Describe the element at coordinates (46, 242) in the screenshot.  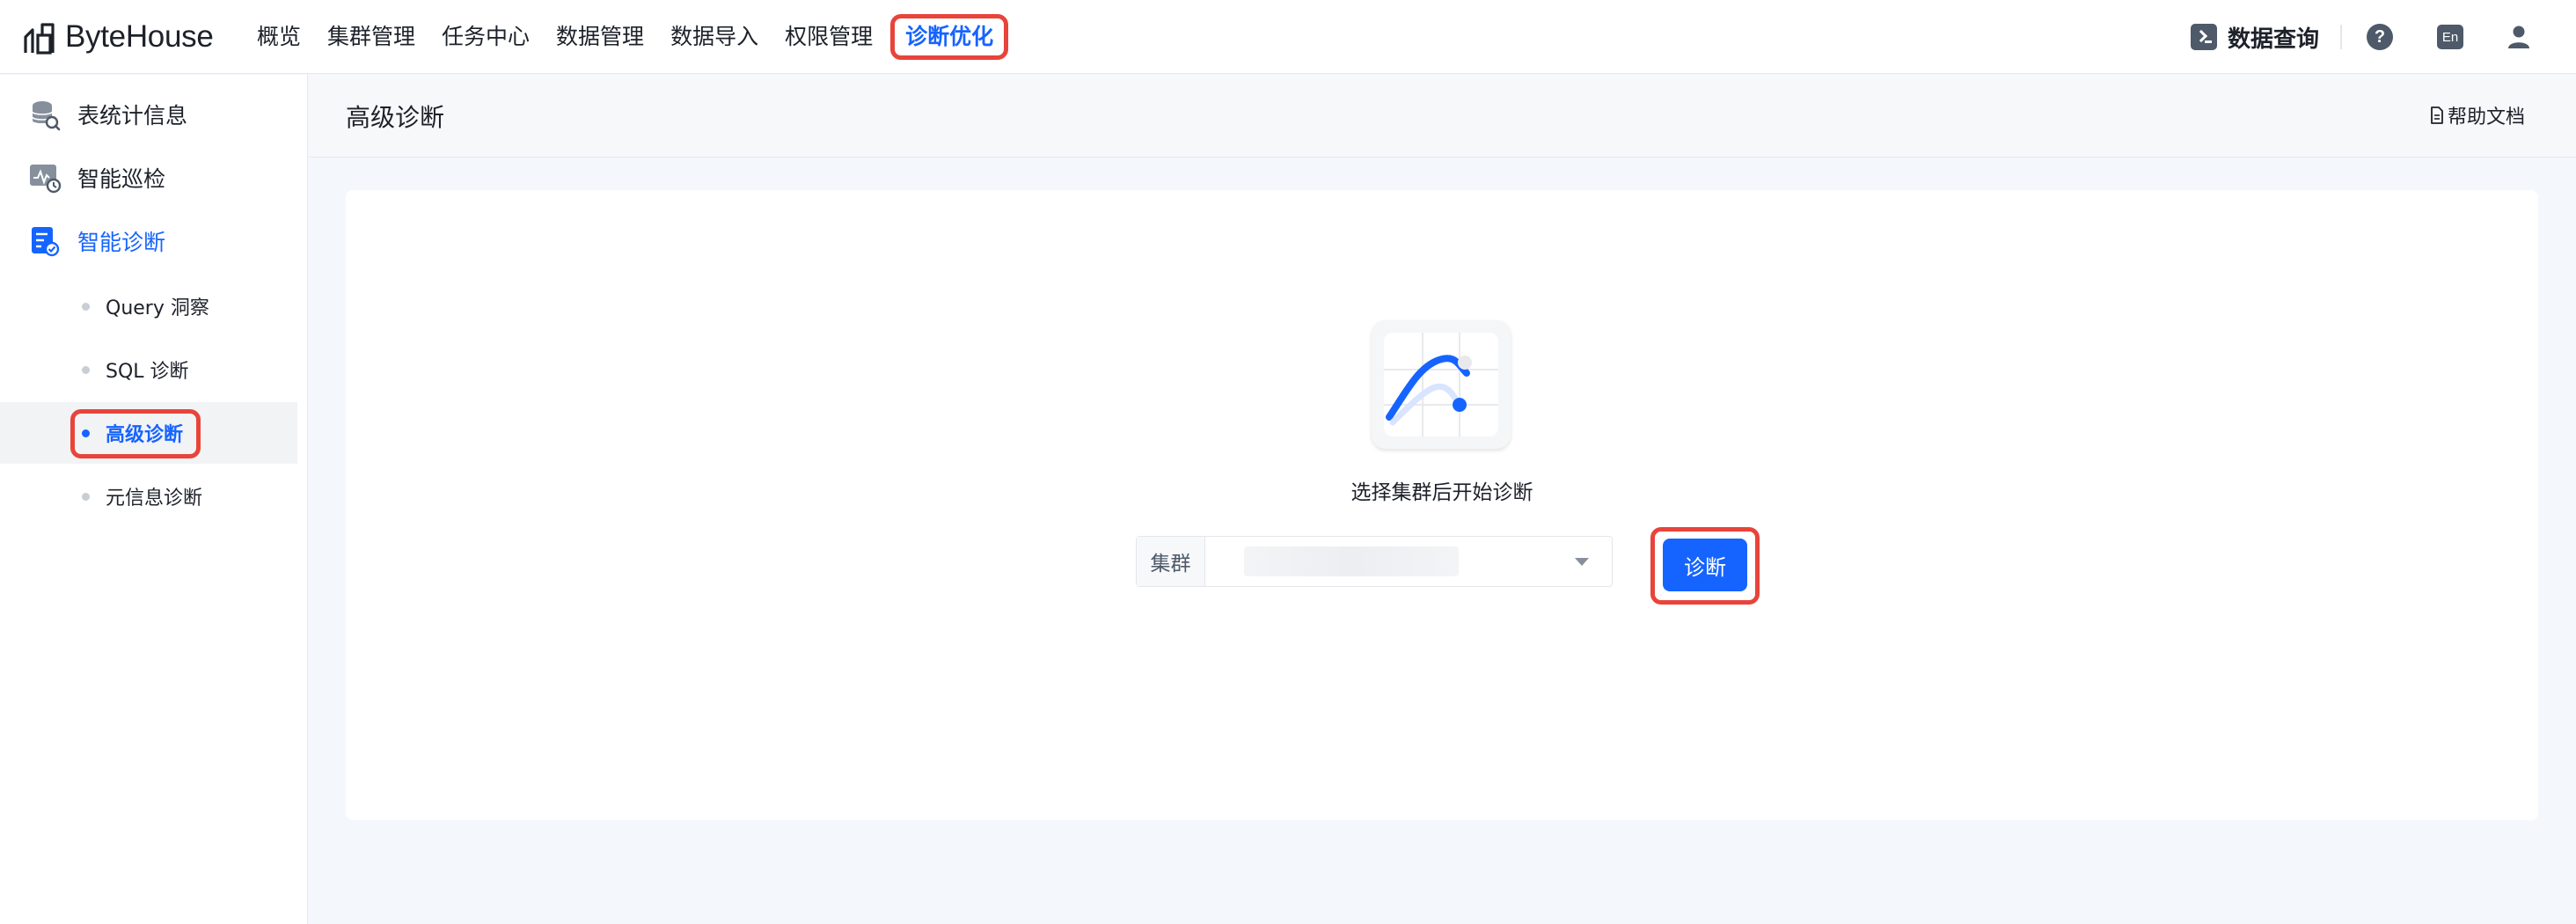
I see `diagnosis-doc-icon` at that location.